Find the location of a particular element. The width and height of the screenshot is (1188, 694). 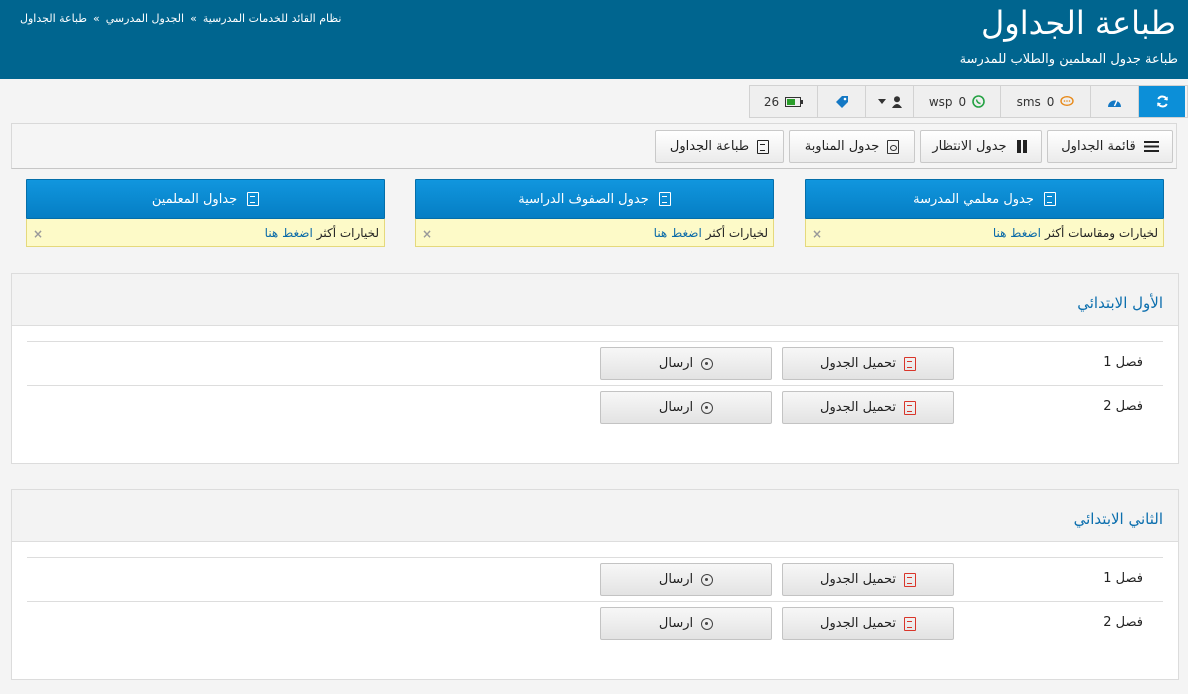

tag-button is located at coordinates (842, 101).